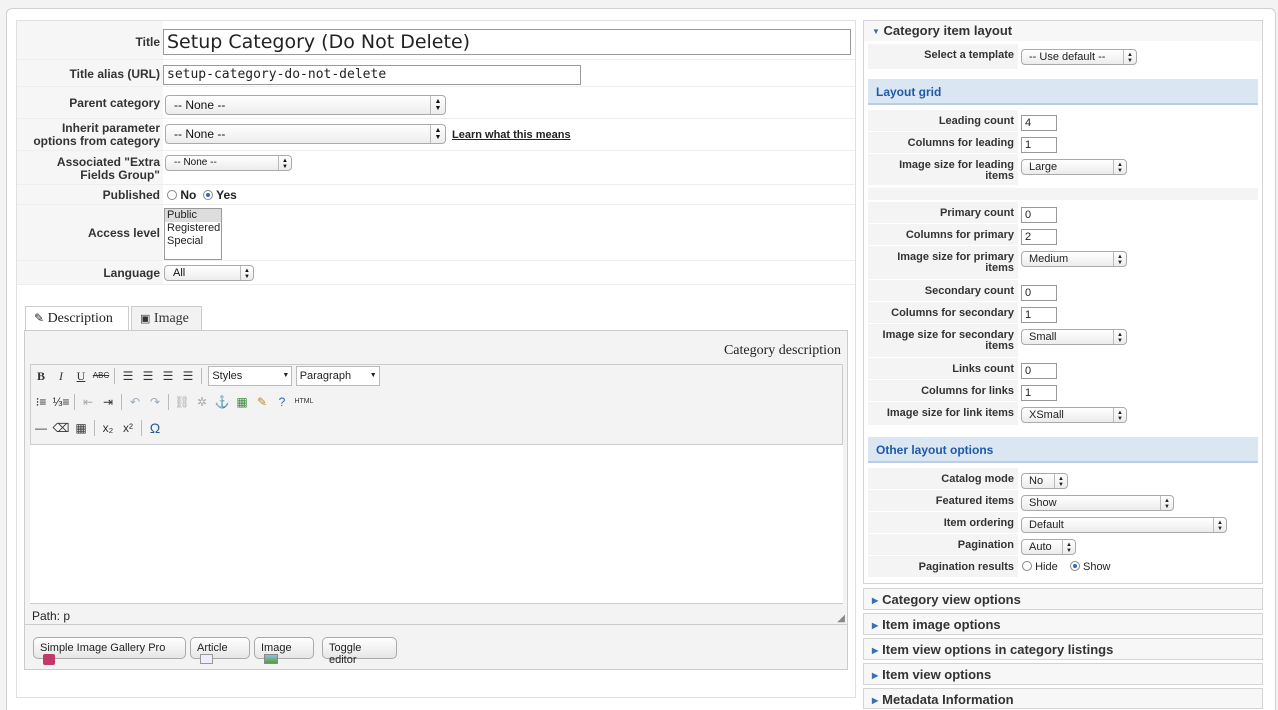  What do you see at coordinates (1048, 547) in the screenshot?
I see `pagination-select: Auto ▲ ▼` at bounding box center [1048, 547].